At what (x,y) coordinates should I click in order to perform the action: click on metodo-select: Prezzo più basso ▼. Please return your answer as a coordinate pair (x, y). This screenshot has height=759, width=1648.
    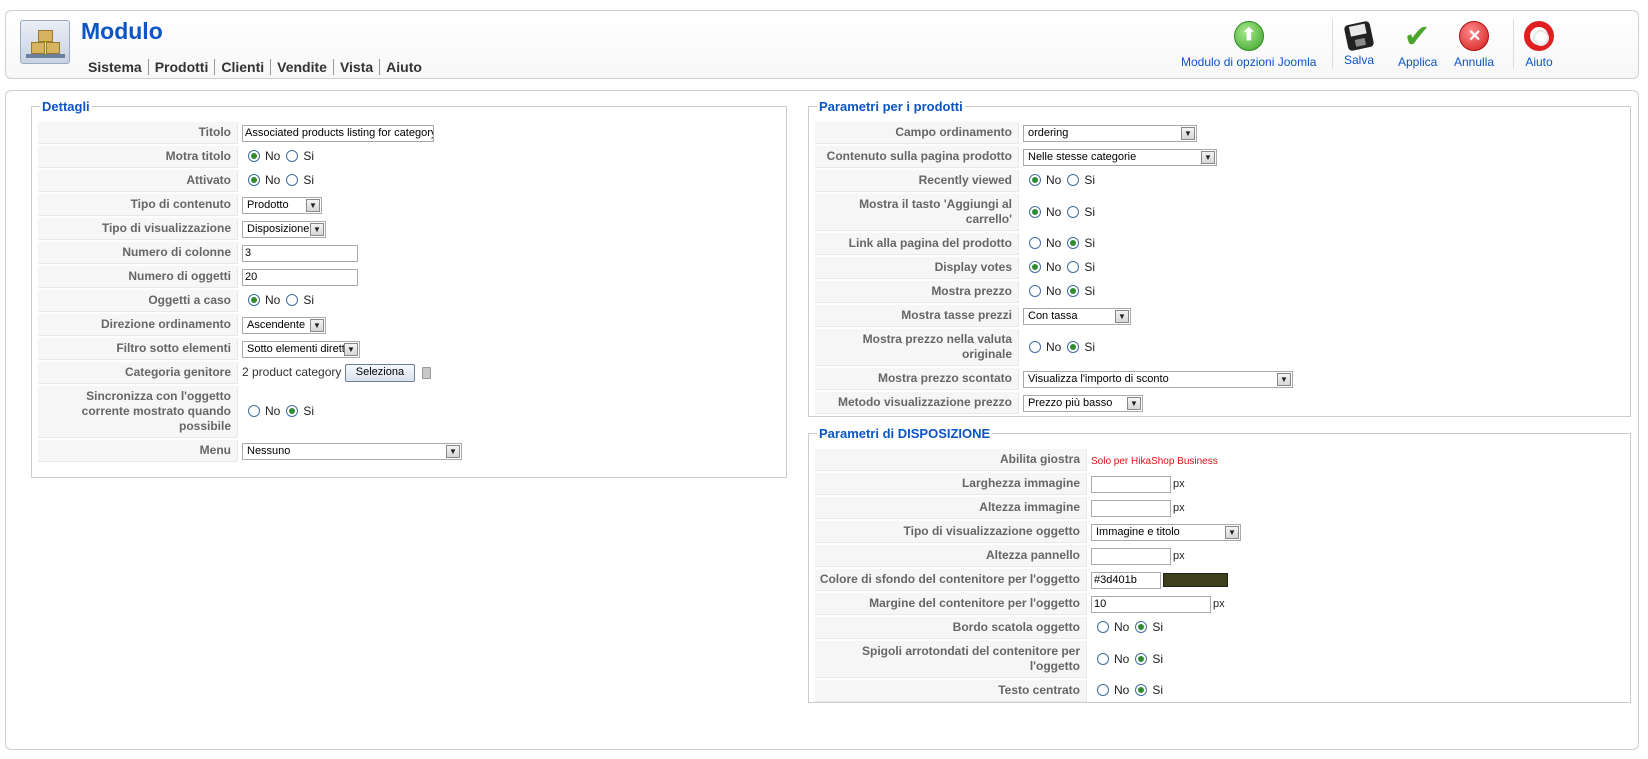
    Looking at the image, I should click on (1083, 403).